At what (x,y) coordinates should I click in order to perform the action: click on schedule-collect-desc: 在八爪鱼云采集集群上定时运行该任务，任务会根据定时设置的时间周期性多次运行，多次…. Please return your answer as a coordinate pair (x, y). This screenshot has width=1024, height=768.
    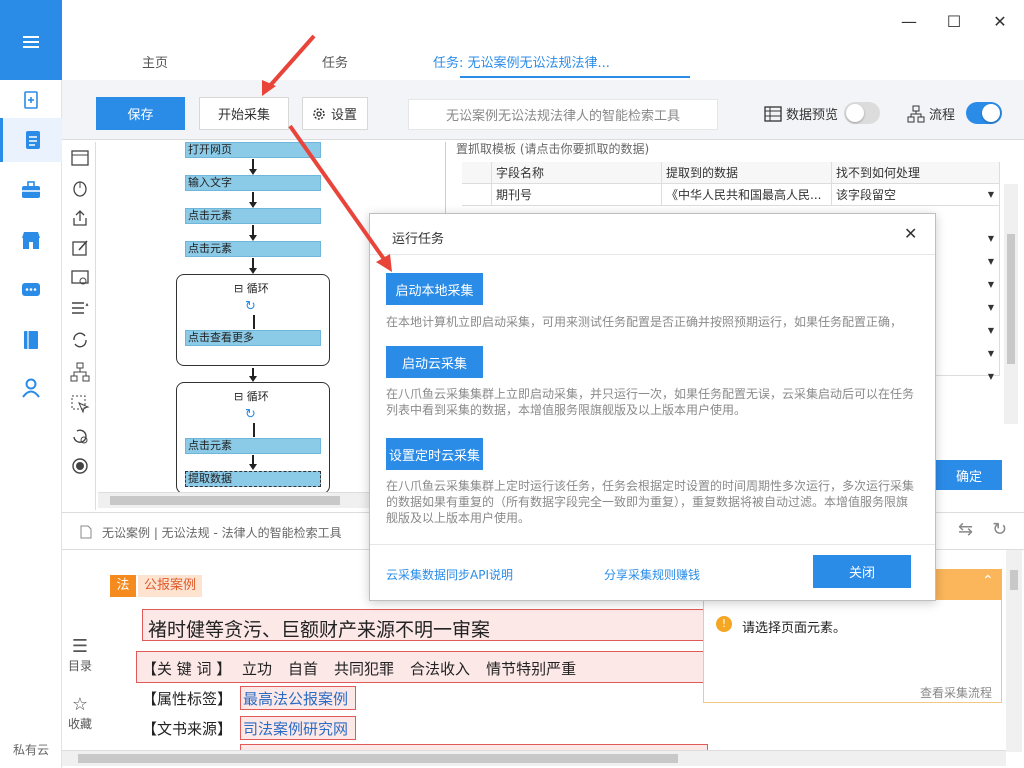
    Looking at the image, I should click on (650, 502).